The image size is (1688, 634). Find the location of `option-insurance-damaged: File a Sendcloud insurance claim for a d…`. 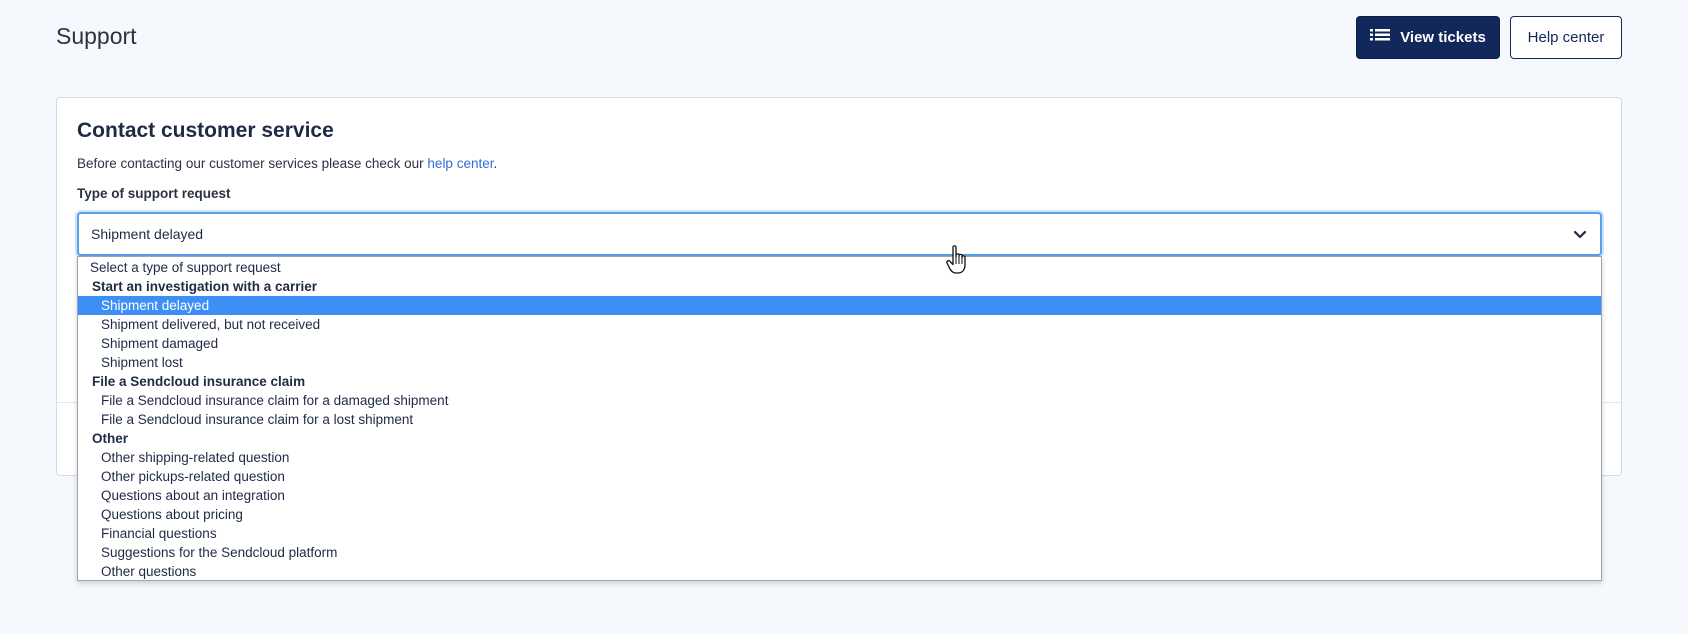

option-insurance-damaged: File a Sendcloud insurance claim for a d… is located at coordinates (839, 400).